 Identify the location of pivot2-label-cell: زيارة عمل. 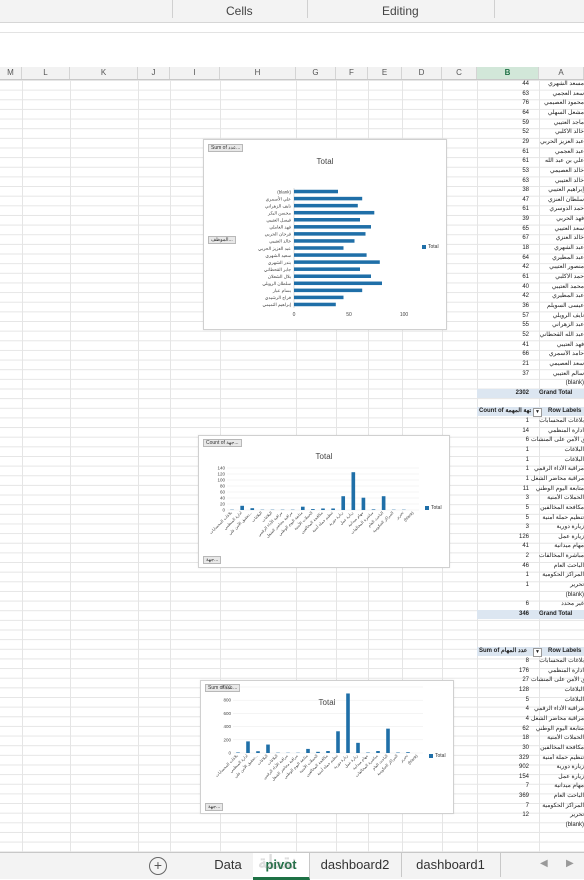
(557, 537).